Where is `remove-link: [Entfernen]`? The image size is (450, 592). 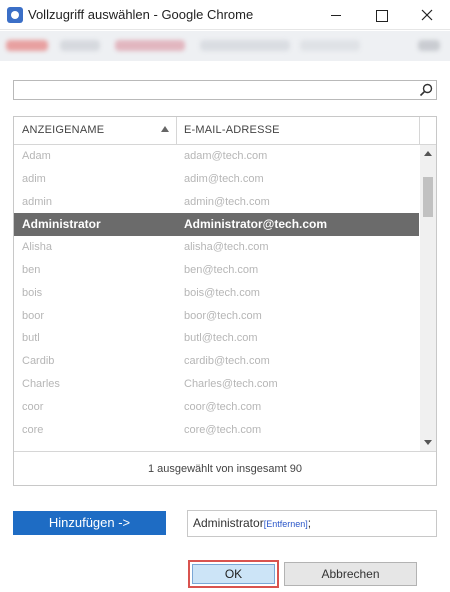 remove-link: [Entfernen] is located at coordinates (286, 524).